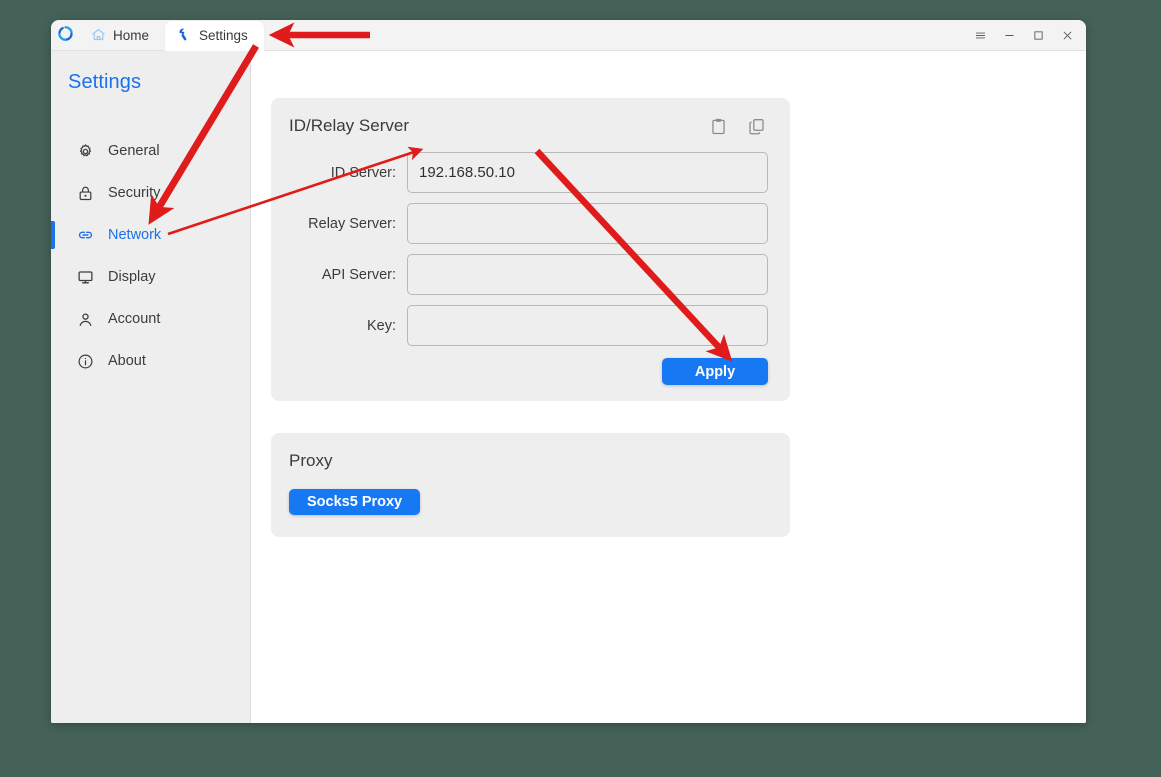 The width and height of the screenshot is (1161, 777). Describe the element at coordinates (127, 361) in the screenshot. I see `sidebar-item-label: About` at that location.